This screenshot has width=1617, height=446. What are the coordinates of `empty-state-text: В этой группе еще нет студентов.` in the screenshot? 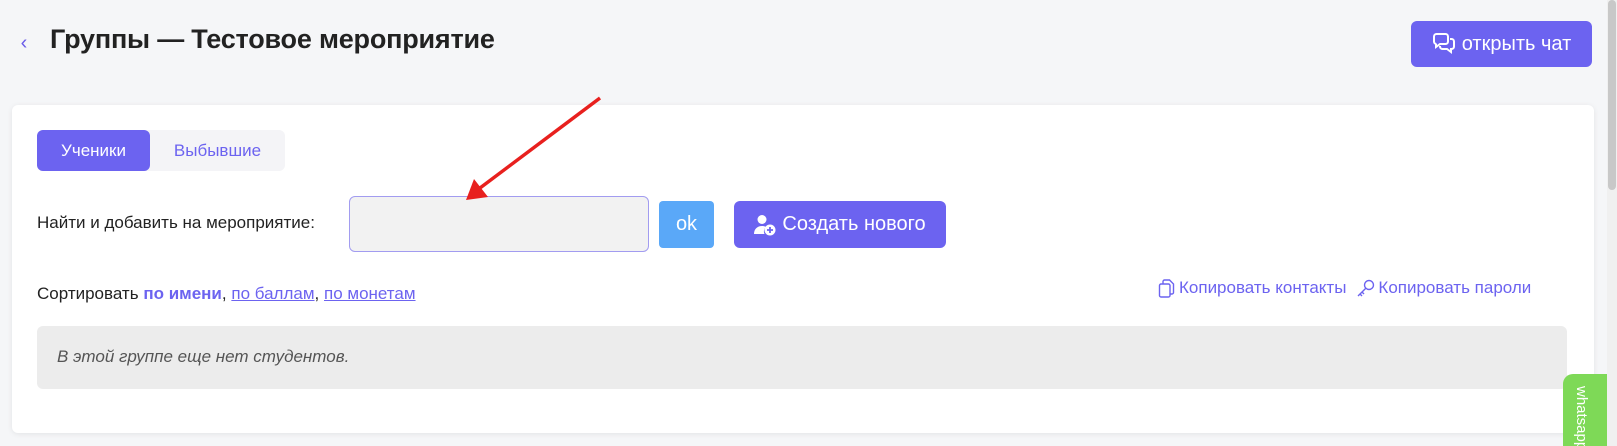 It's located at (203, 356).